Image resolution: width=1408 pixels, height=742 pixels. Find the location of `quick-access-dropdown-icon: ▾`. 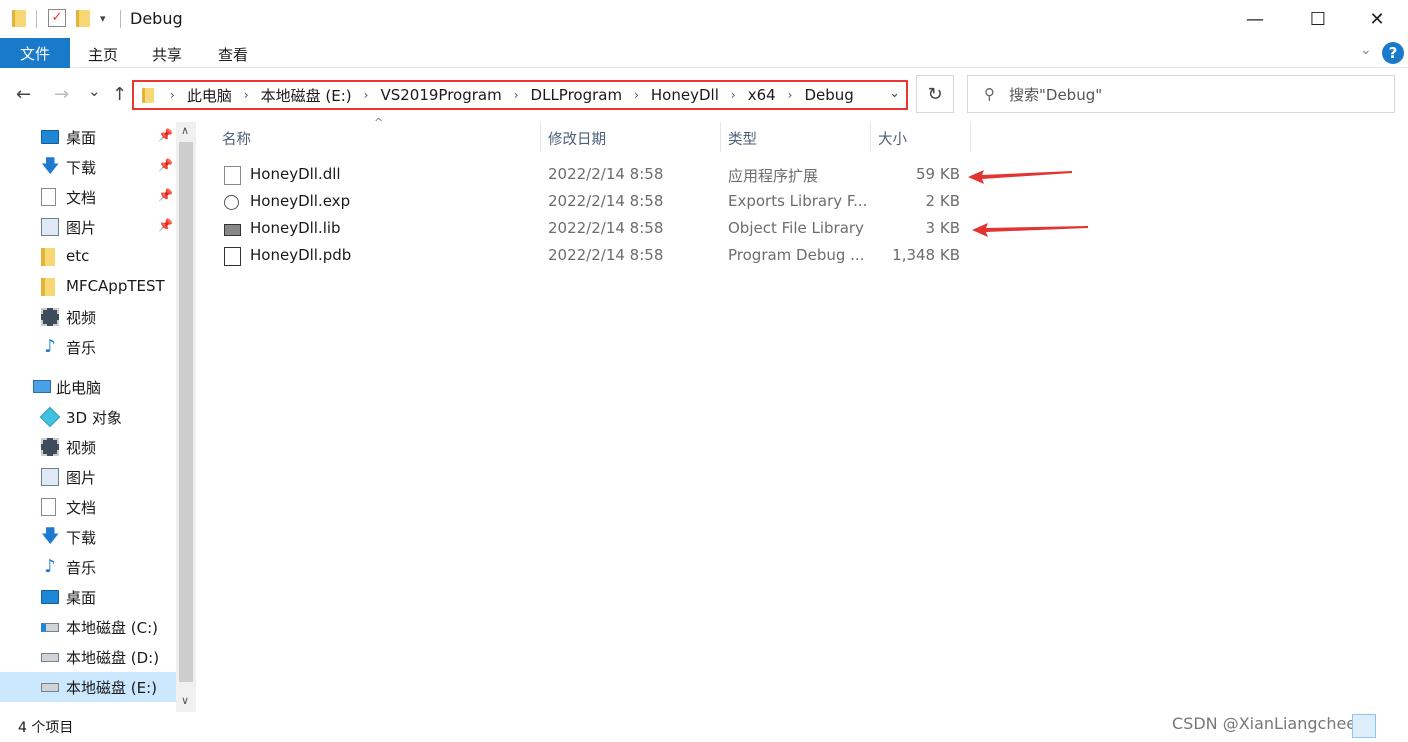

quick-access-dropdown-icon: ▾ is located at coordinates (103, 18).